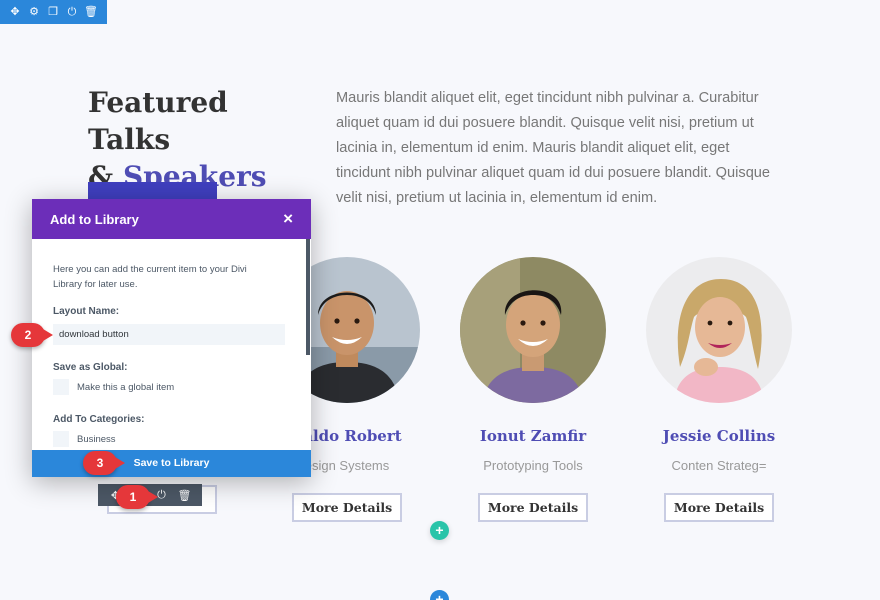 Image resolution: width=880 pixels, height=600 pixels. Describe the element at coordinates (439, 530) in the screenshot. I see `add-row-icon: +` at that location.